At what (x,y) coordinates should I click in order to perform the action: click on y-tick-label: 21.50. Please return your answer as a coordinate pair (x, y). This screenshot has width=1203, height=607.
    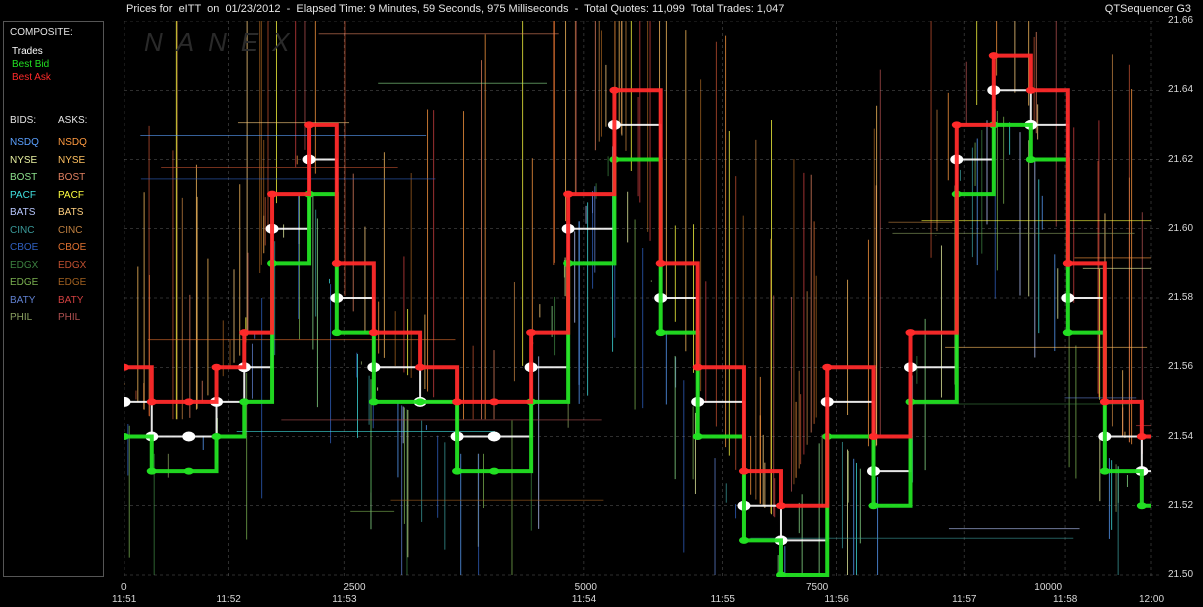
    Looking at the image, I should click on (1181, 574).